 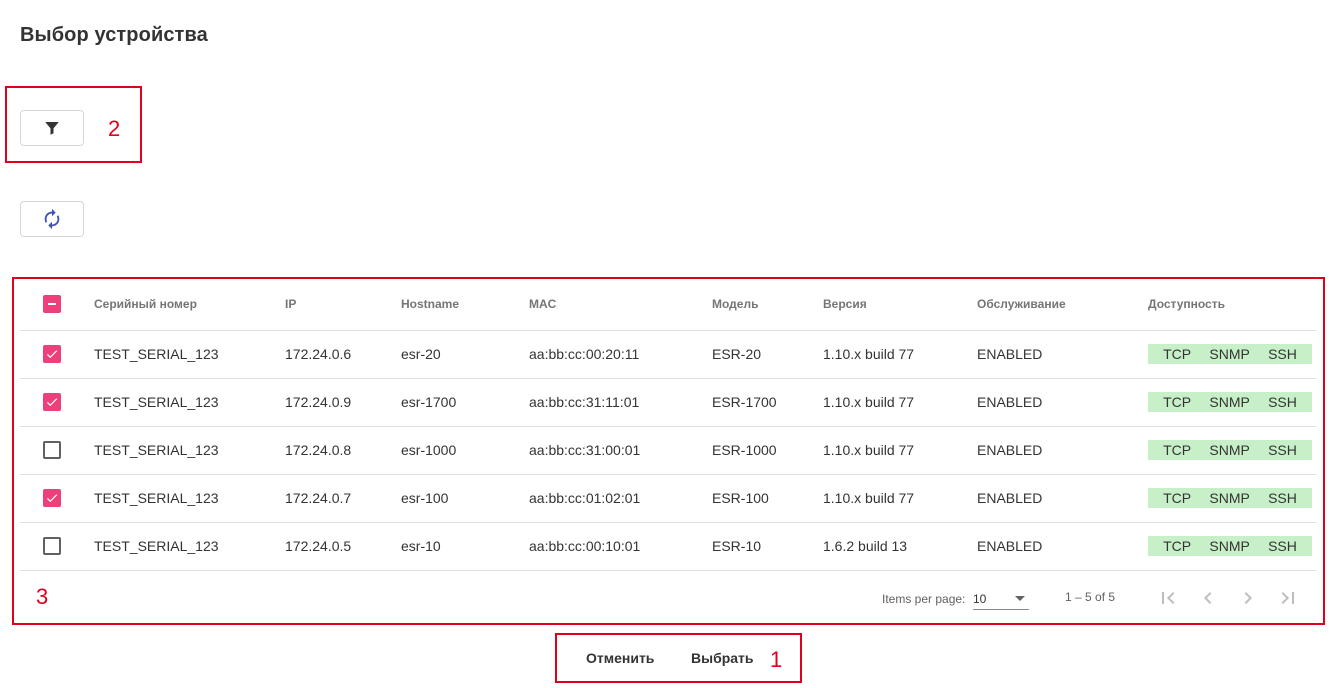 What do you see at coordinates (767, 354) in the screenshot?
I see `cell-model: ESR-20` at bounding box center [767, 354].